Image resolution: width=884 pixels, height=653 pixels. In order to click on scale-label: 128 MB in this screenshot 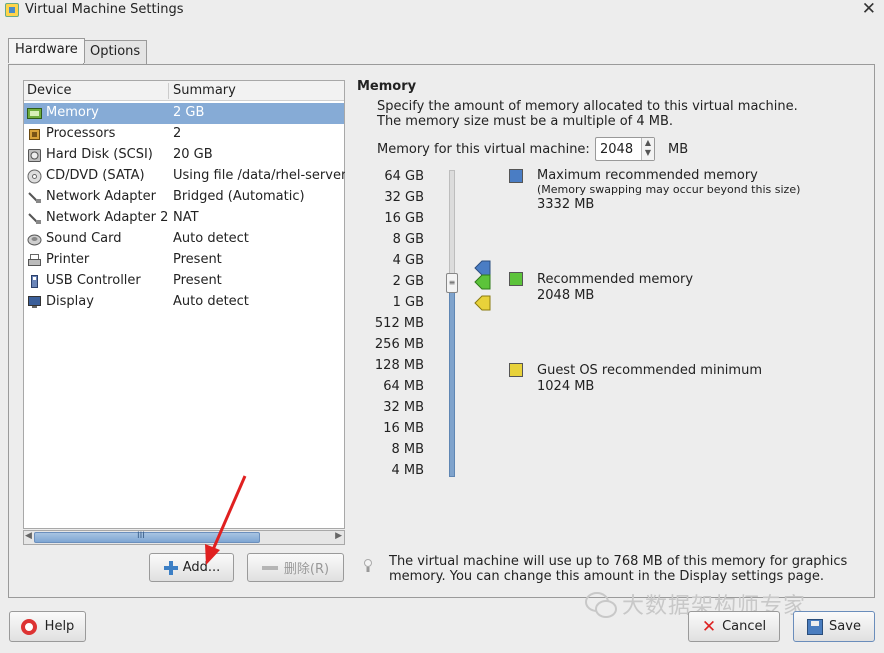, I will do `click(399, 365)`.